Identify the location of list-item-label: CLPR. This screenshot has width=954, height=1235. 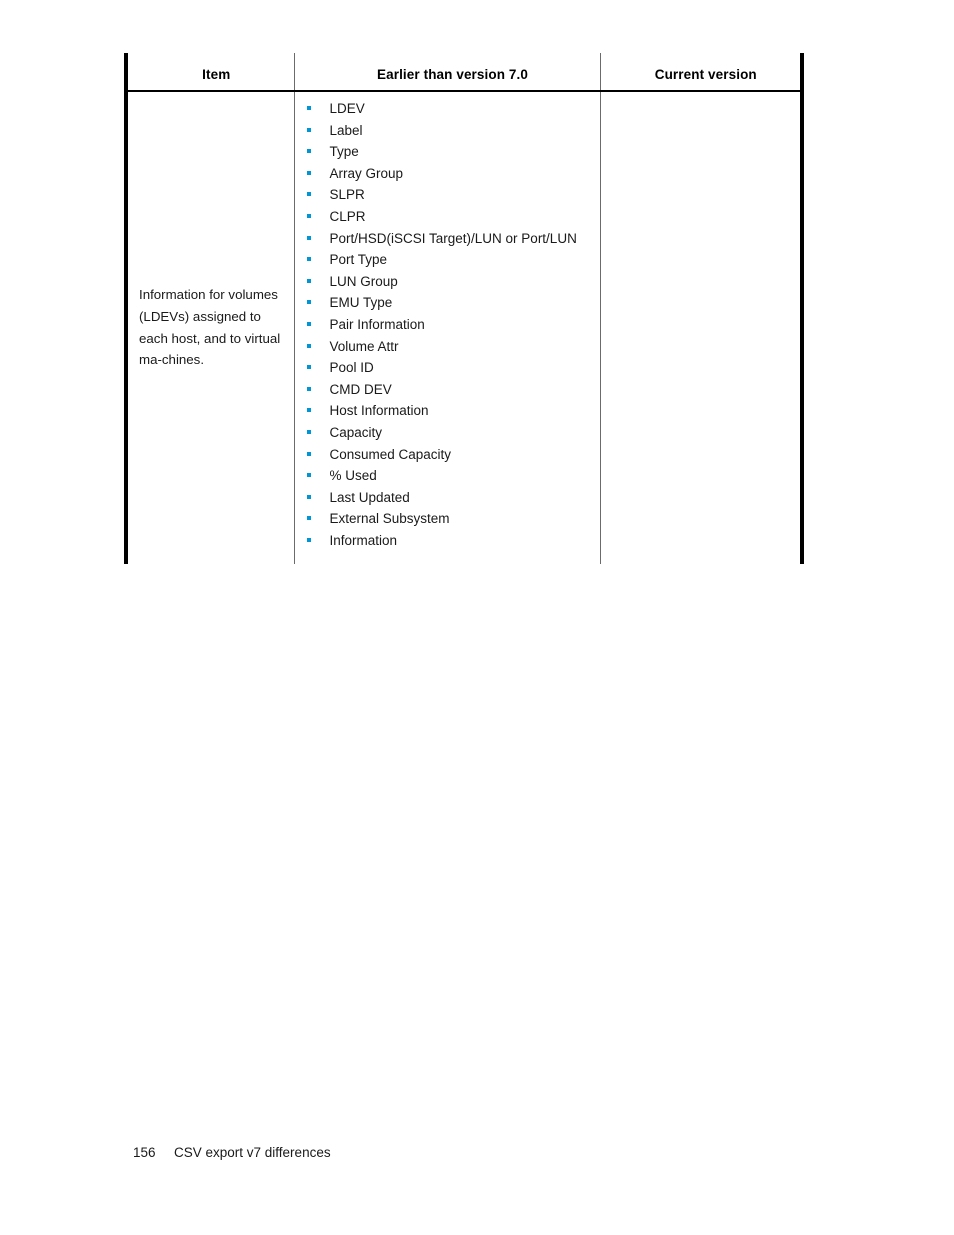
(347, 216).